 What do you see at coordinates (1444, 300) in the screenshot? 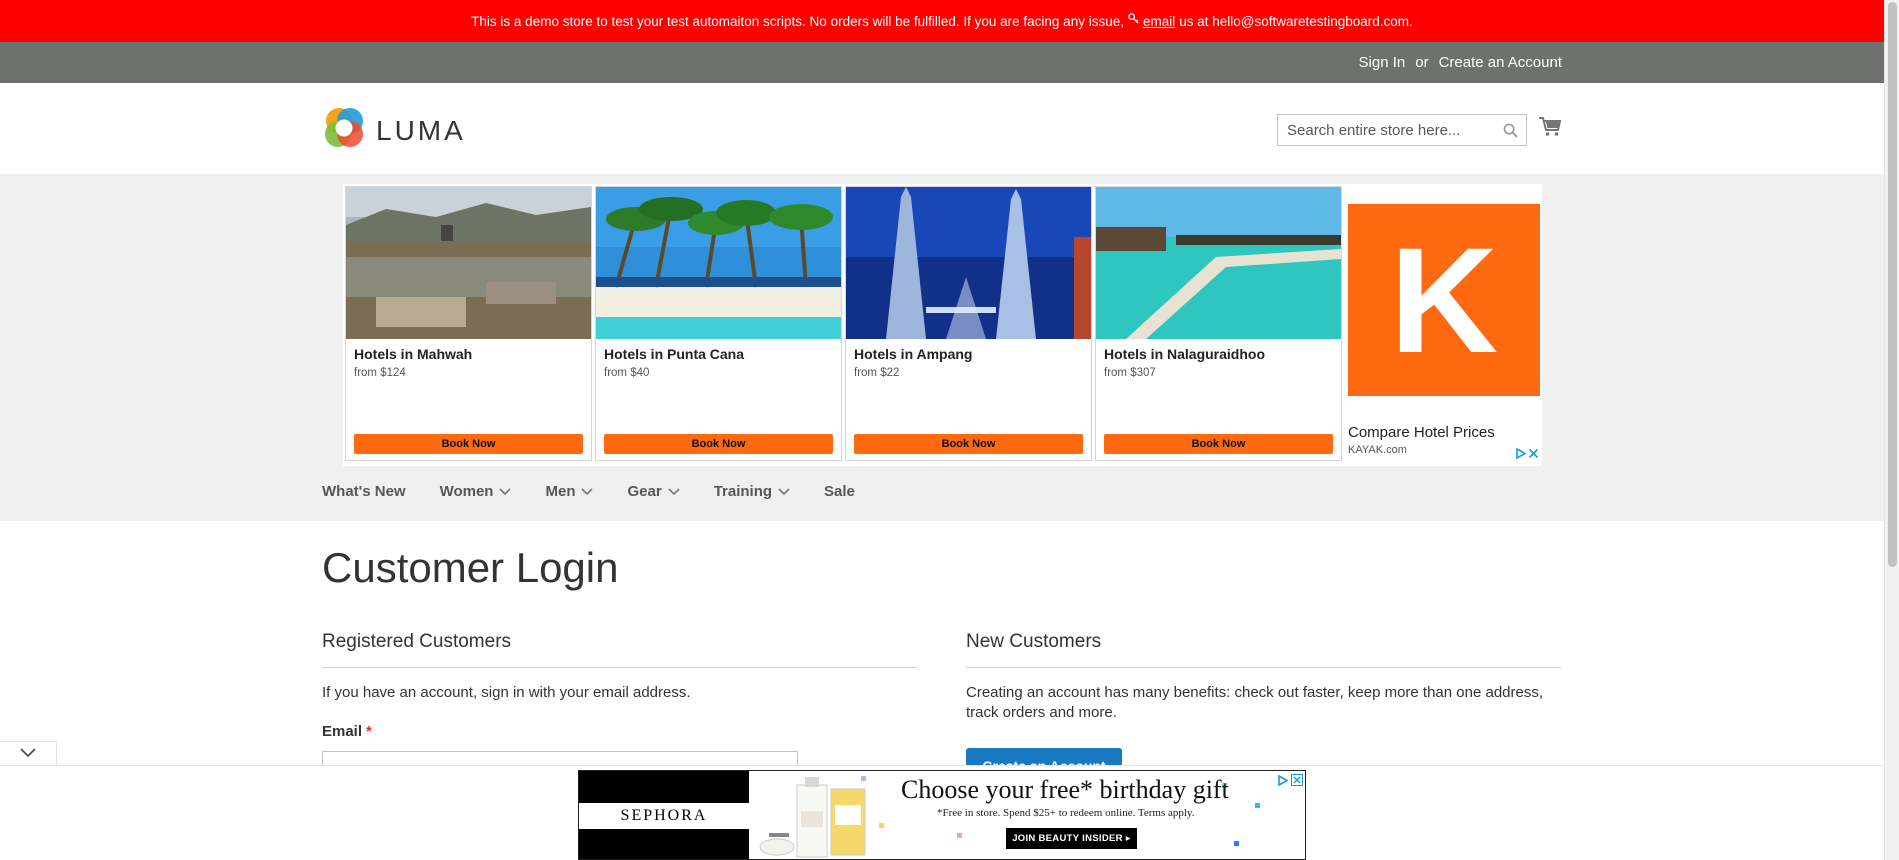
I see `kayak-logo: K` at bounding box center [1444, 300].